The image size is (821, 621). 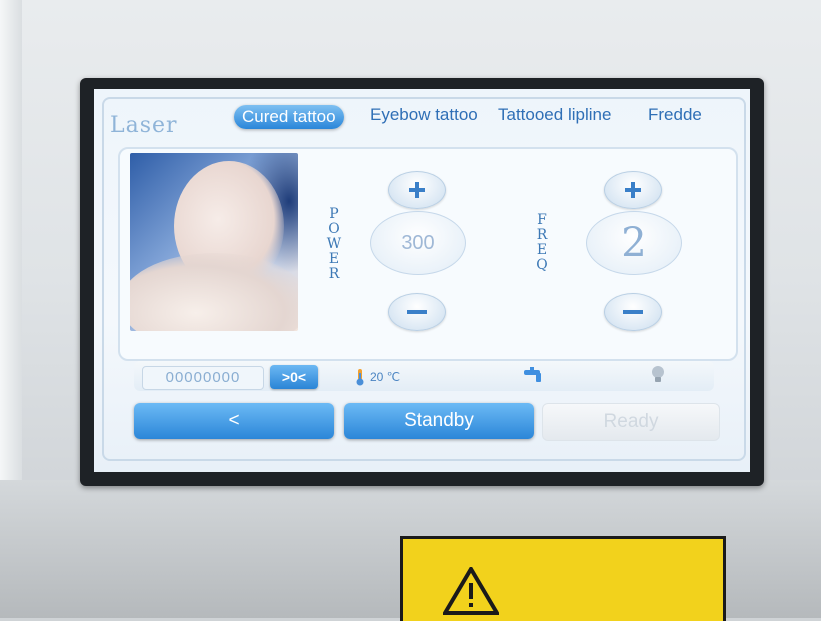 I want to click on treatment-photo, so click(x=214, y=242).